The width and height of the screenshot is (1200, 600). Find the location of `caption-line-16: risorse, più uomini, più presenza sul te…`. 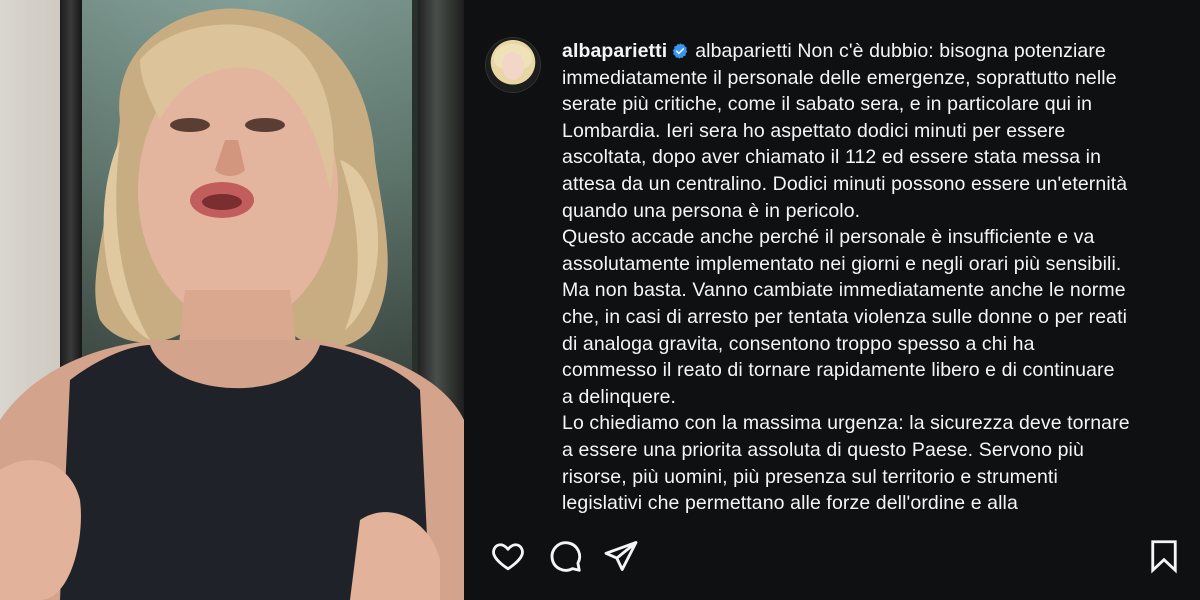

caption-line-16: risorse, più uomini, più presenza sul te… is located at coordinates (810, 476).